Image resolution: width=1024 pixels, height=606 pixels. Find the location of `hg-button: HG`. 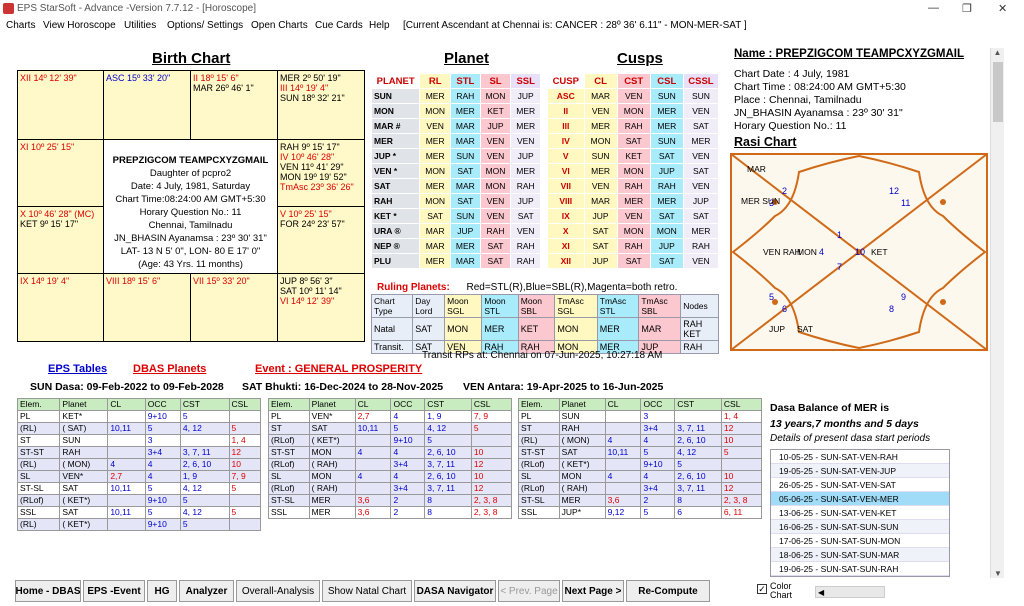

hg-button: HG is located at coordinates (162, 591).